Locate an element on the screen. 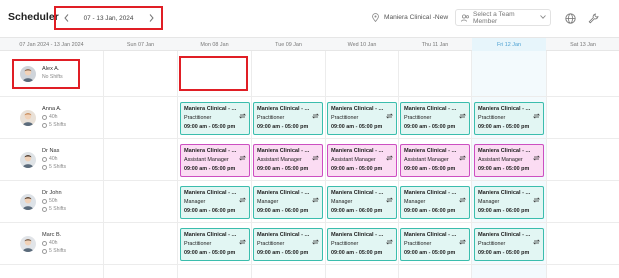 This screenshot has height=278, width=619. day-header-mon: Mon 08 Jan is located at coordinates (214, 45).